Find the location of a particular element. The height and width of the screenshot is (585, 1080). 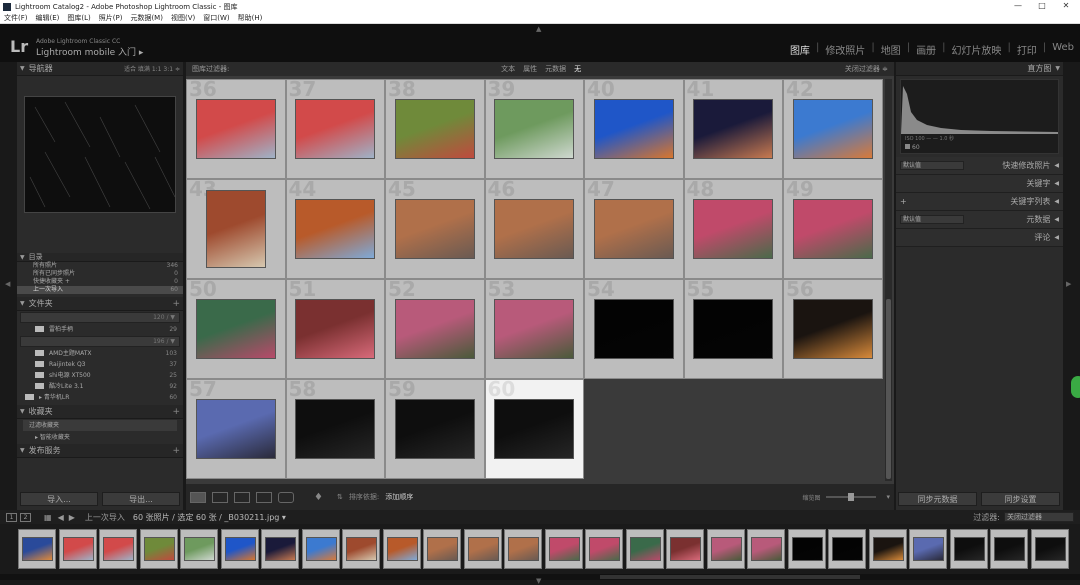

filter-presets: 关闭过滤器 ≑ is located at coordinates (866, 69).